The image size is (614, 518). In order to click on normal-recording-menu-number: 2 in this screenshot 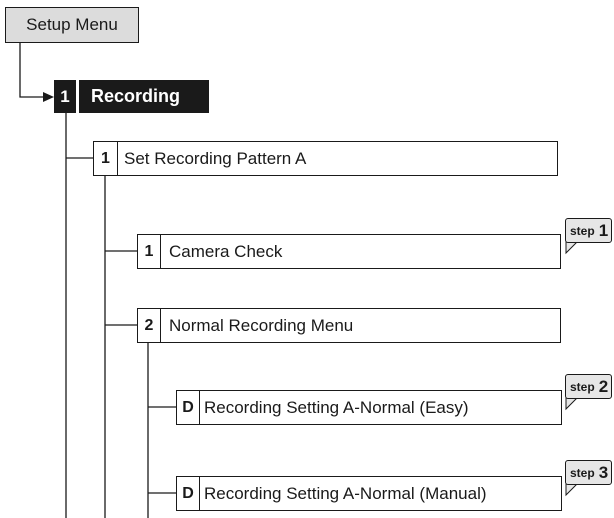, I will do `click(149, 325)`.